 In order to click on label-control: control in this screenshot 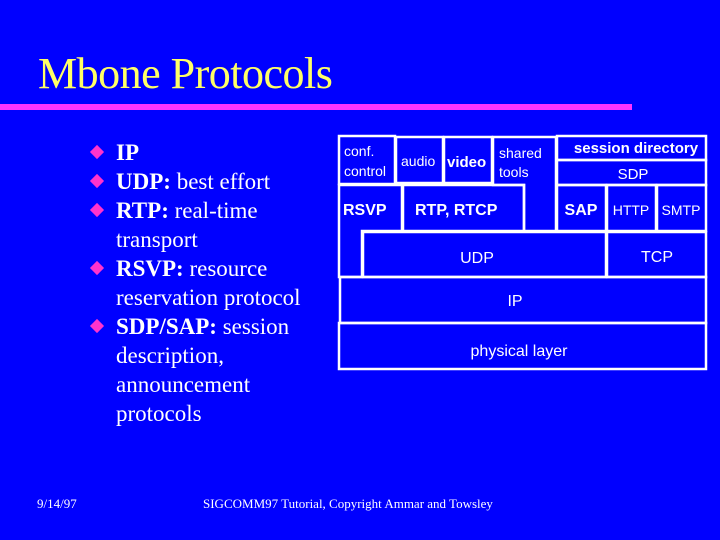, I will do `click(365, 171)`.